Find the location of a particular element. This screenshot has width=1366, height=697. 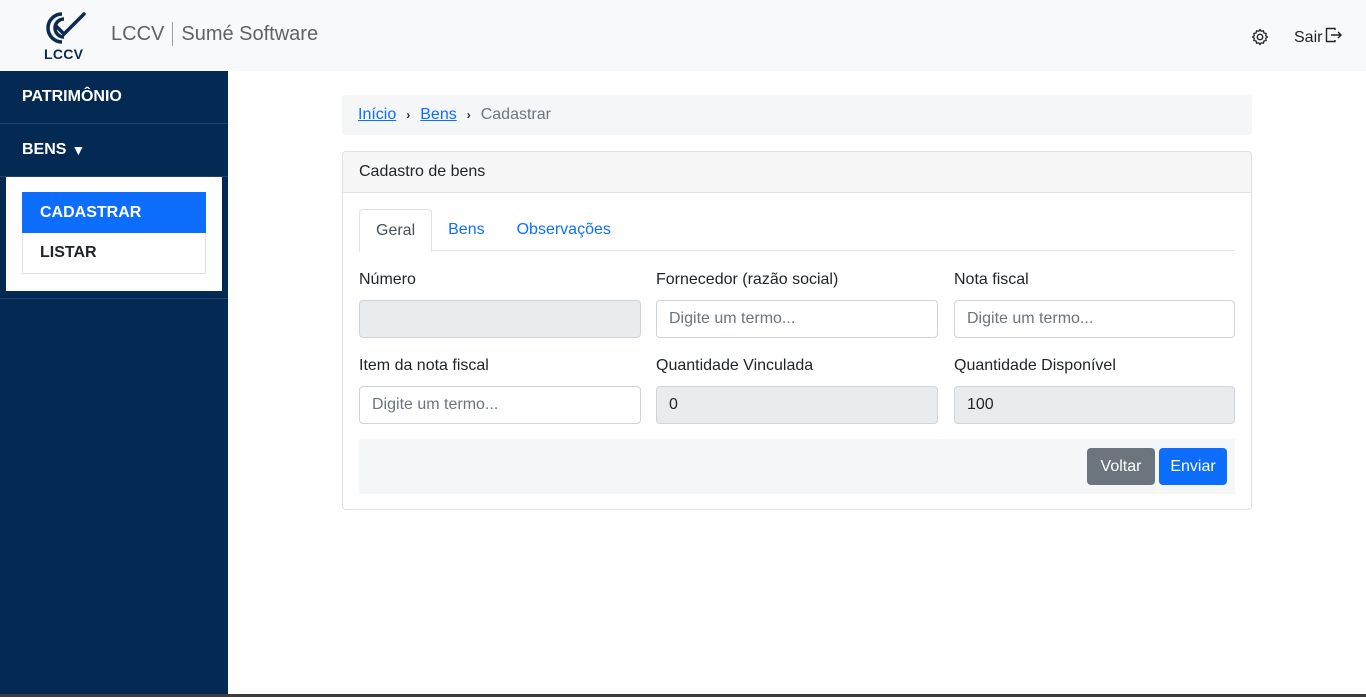

breadcrumb: Início › Bens › Cadastrar is located at coordinates (797, 115).